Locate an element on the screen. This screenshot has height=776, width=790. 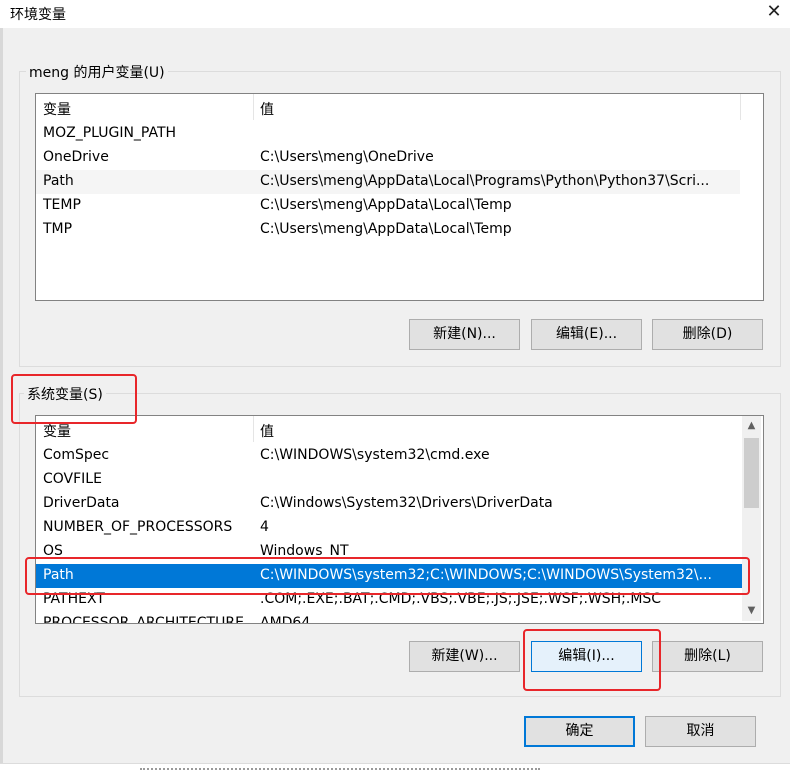
system-vars-header: 变量 值 is located at coordinates (399, 429).